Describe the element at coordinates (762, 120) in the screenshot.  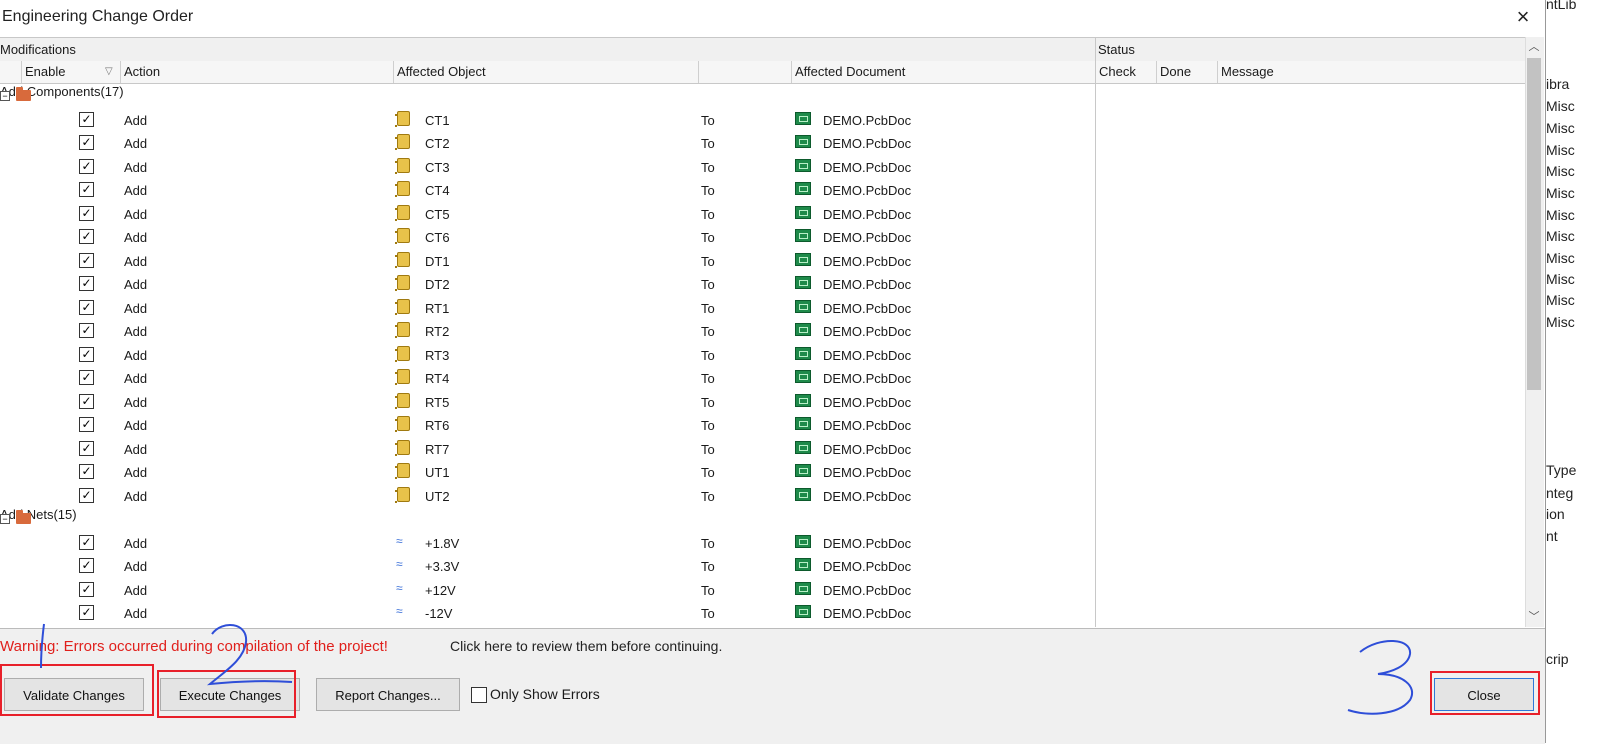
I see `table-row: ✓ Add CT1 To DEMO.PcbDoc` at that location.